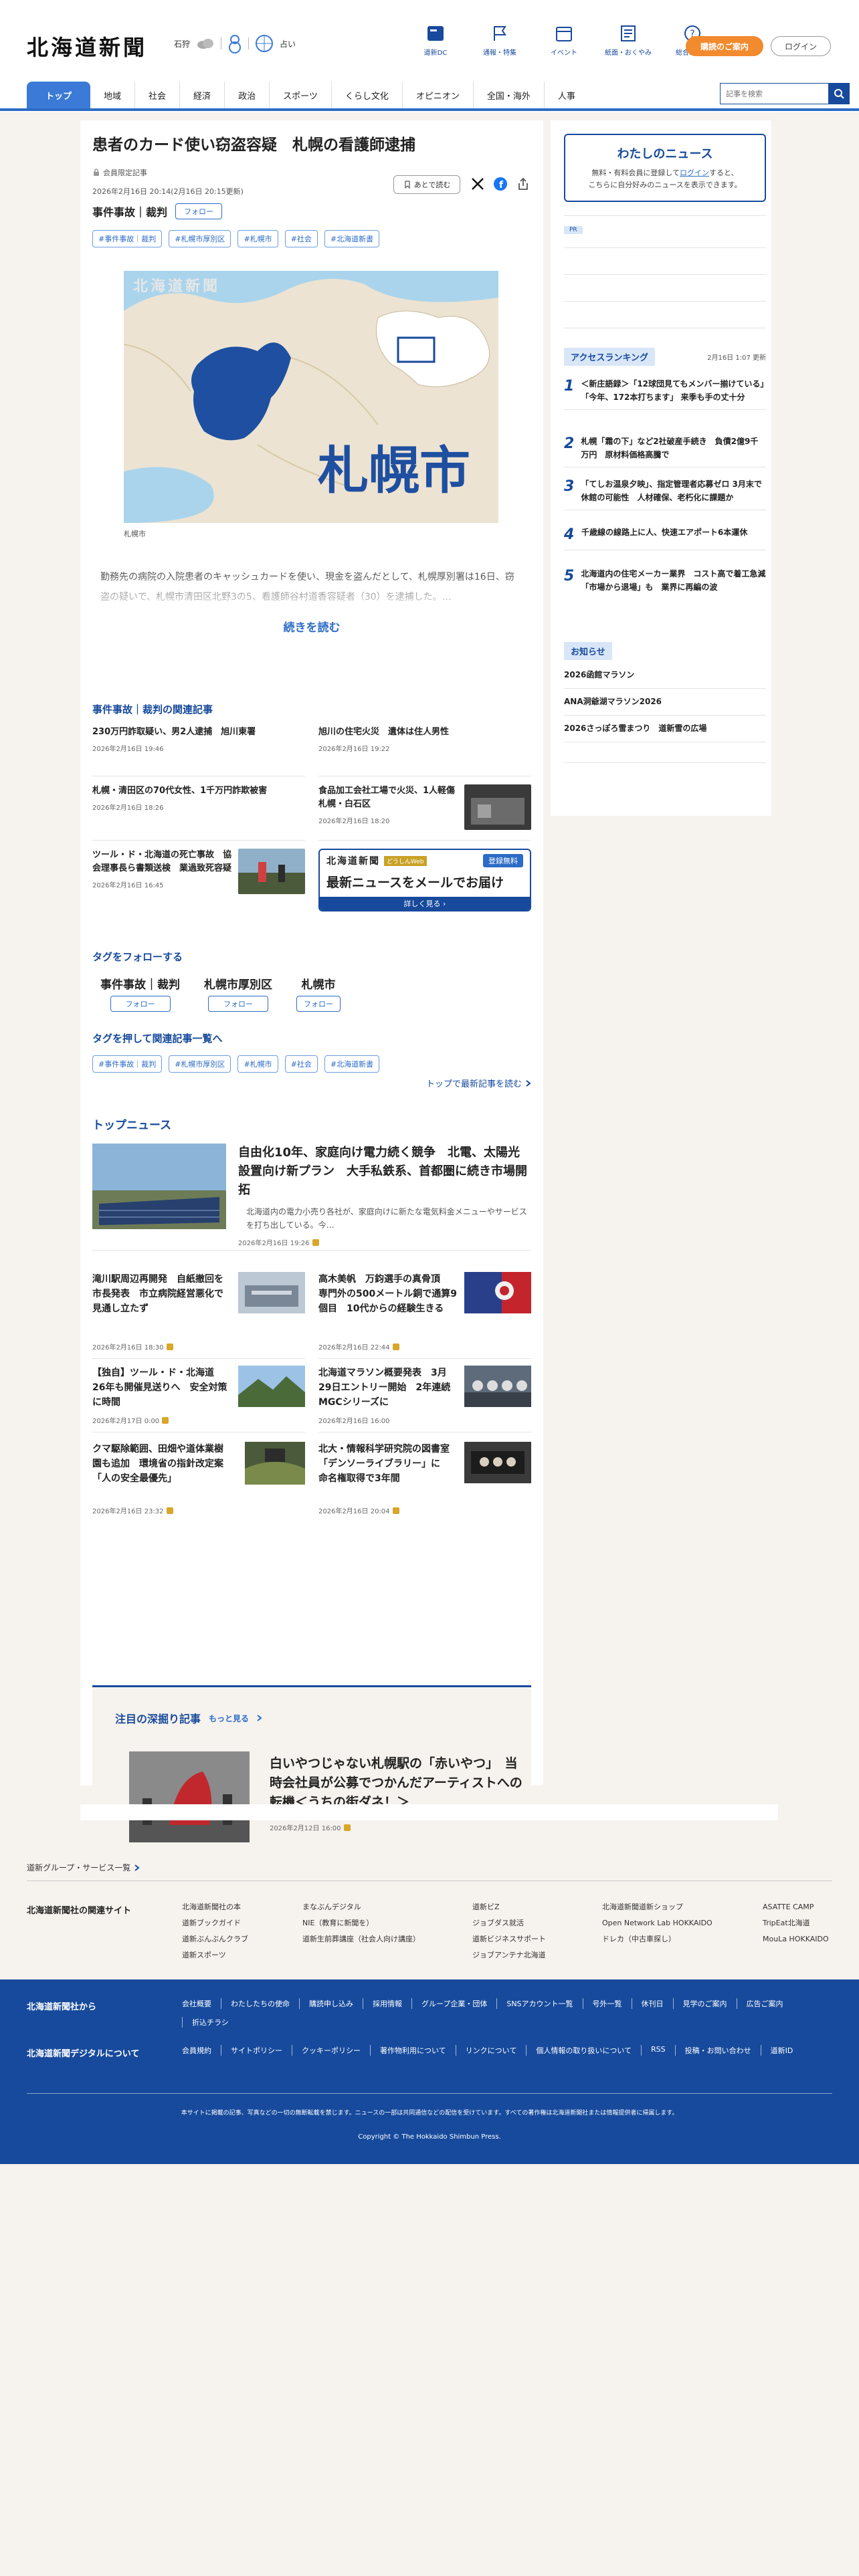  What do you see at coordinates (201, 2003) in the screenshot?
I see `footer-link: 会社概要` at bounding box center [201, 2003].